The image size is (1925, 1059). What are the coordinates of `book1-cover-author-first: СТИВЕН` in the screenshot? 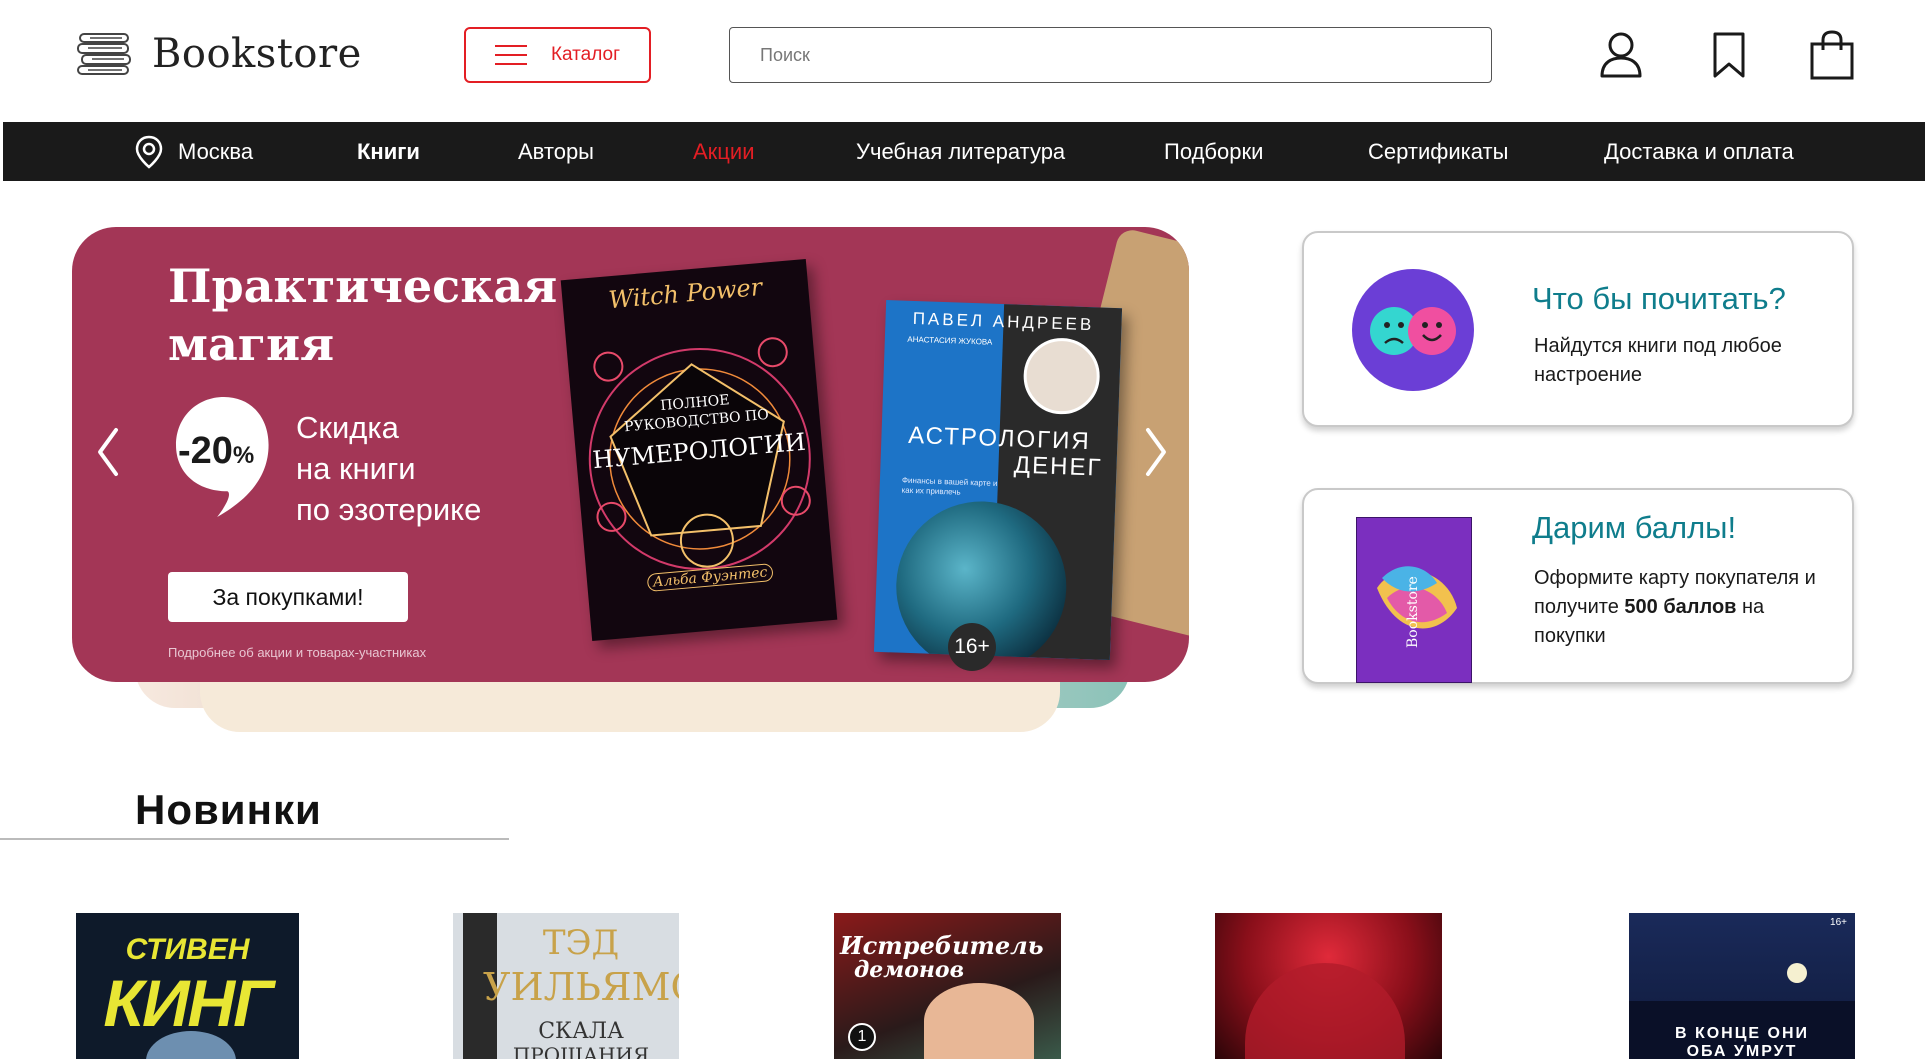 It's located at (187, 949).